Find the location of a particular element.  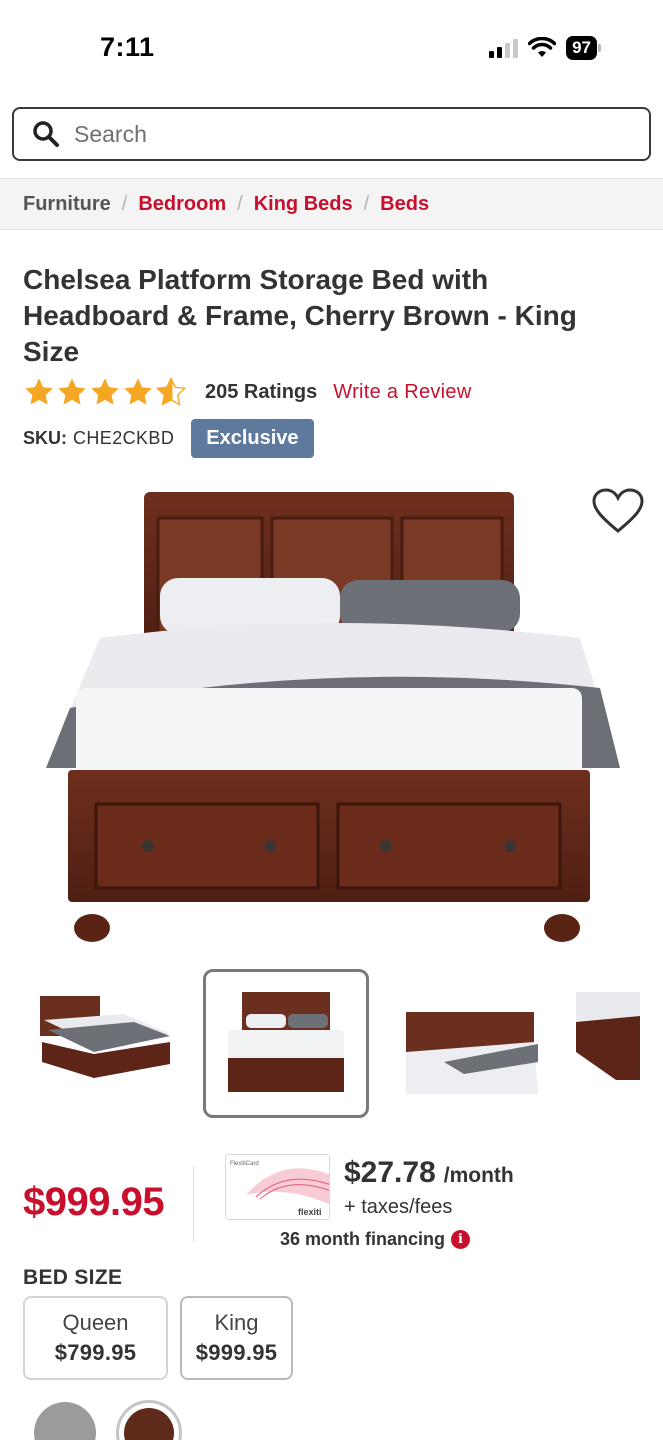

card-title: FlexitiCard is located at coordinates (244, 1164).